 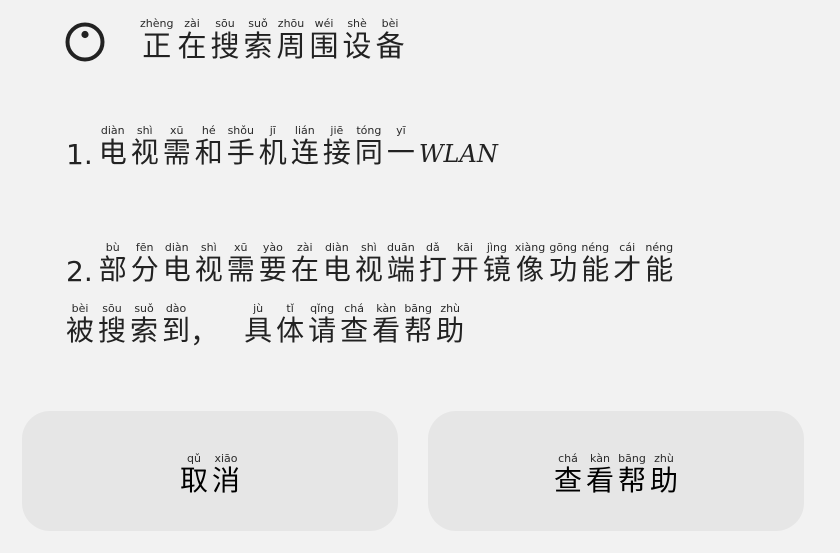 I want to click on step-2-chars-line-2b: 具jù 体tǐ 请qǐng 查chá 看kàn 帮bāng 助zhù, so click(x=354, y=325).